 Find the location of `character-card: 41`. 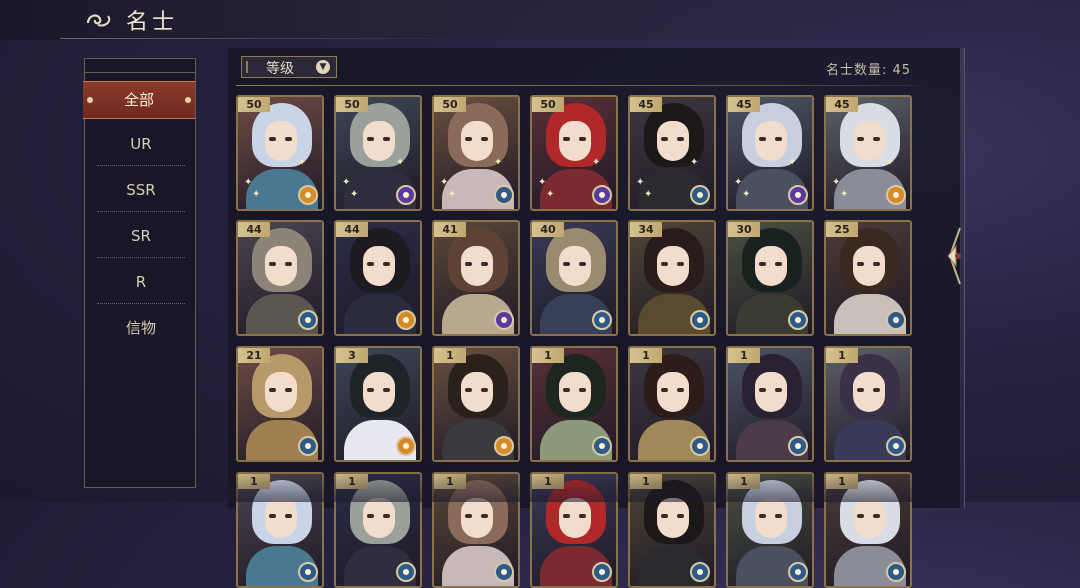

character-card: 41 is located at coordinates (476, 278).